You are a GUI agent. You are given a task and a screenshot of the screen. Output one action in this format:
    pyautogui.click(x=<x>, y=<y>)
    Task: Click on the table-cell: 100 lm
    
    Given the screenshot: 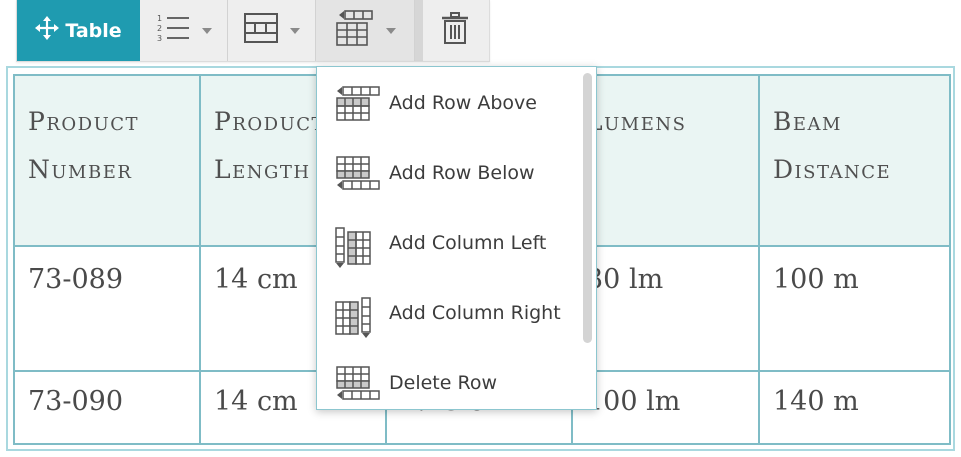 What is the action you would take?
    pyautogui.click(x=665, y=407)
    